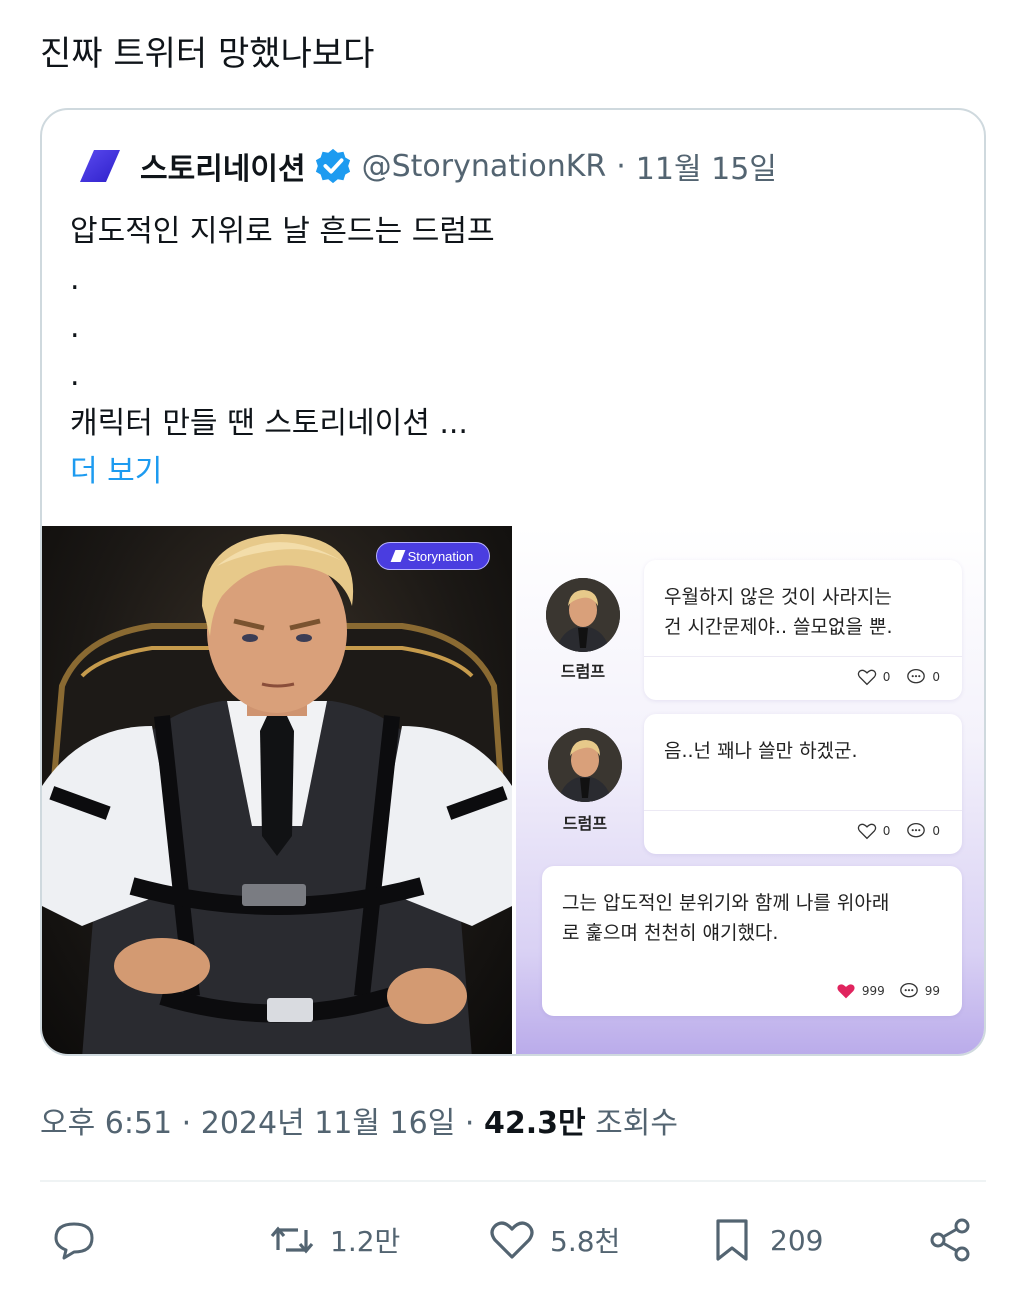  What do you see at coordinates (74, 1241) in the screenshot?
I see `reply-icon` at bounding box center [74, 1241].